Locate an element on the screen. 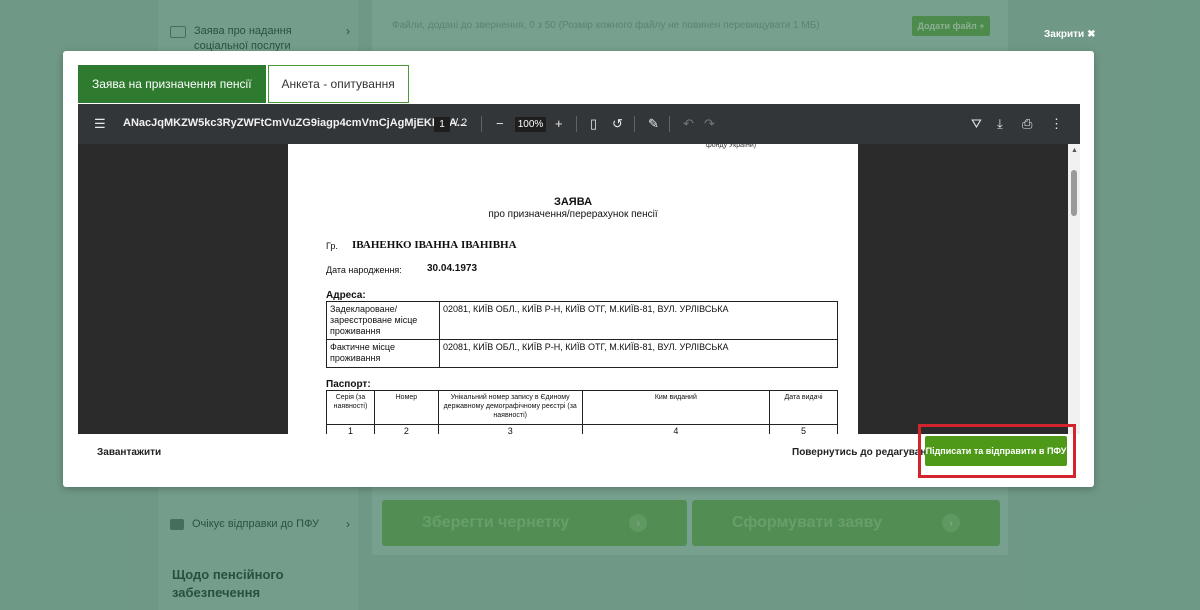 The height and width of the screenshot is (610, 1200). drive-save-icon: ⛛ is located at coordinates (976, 124).